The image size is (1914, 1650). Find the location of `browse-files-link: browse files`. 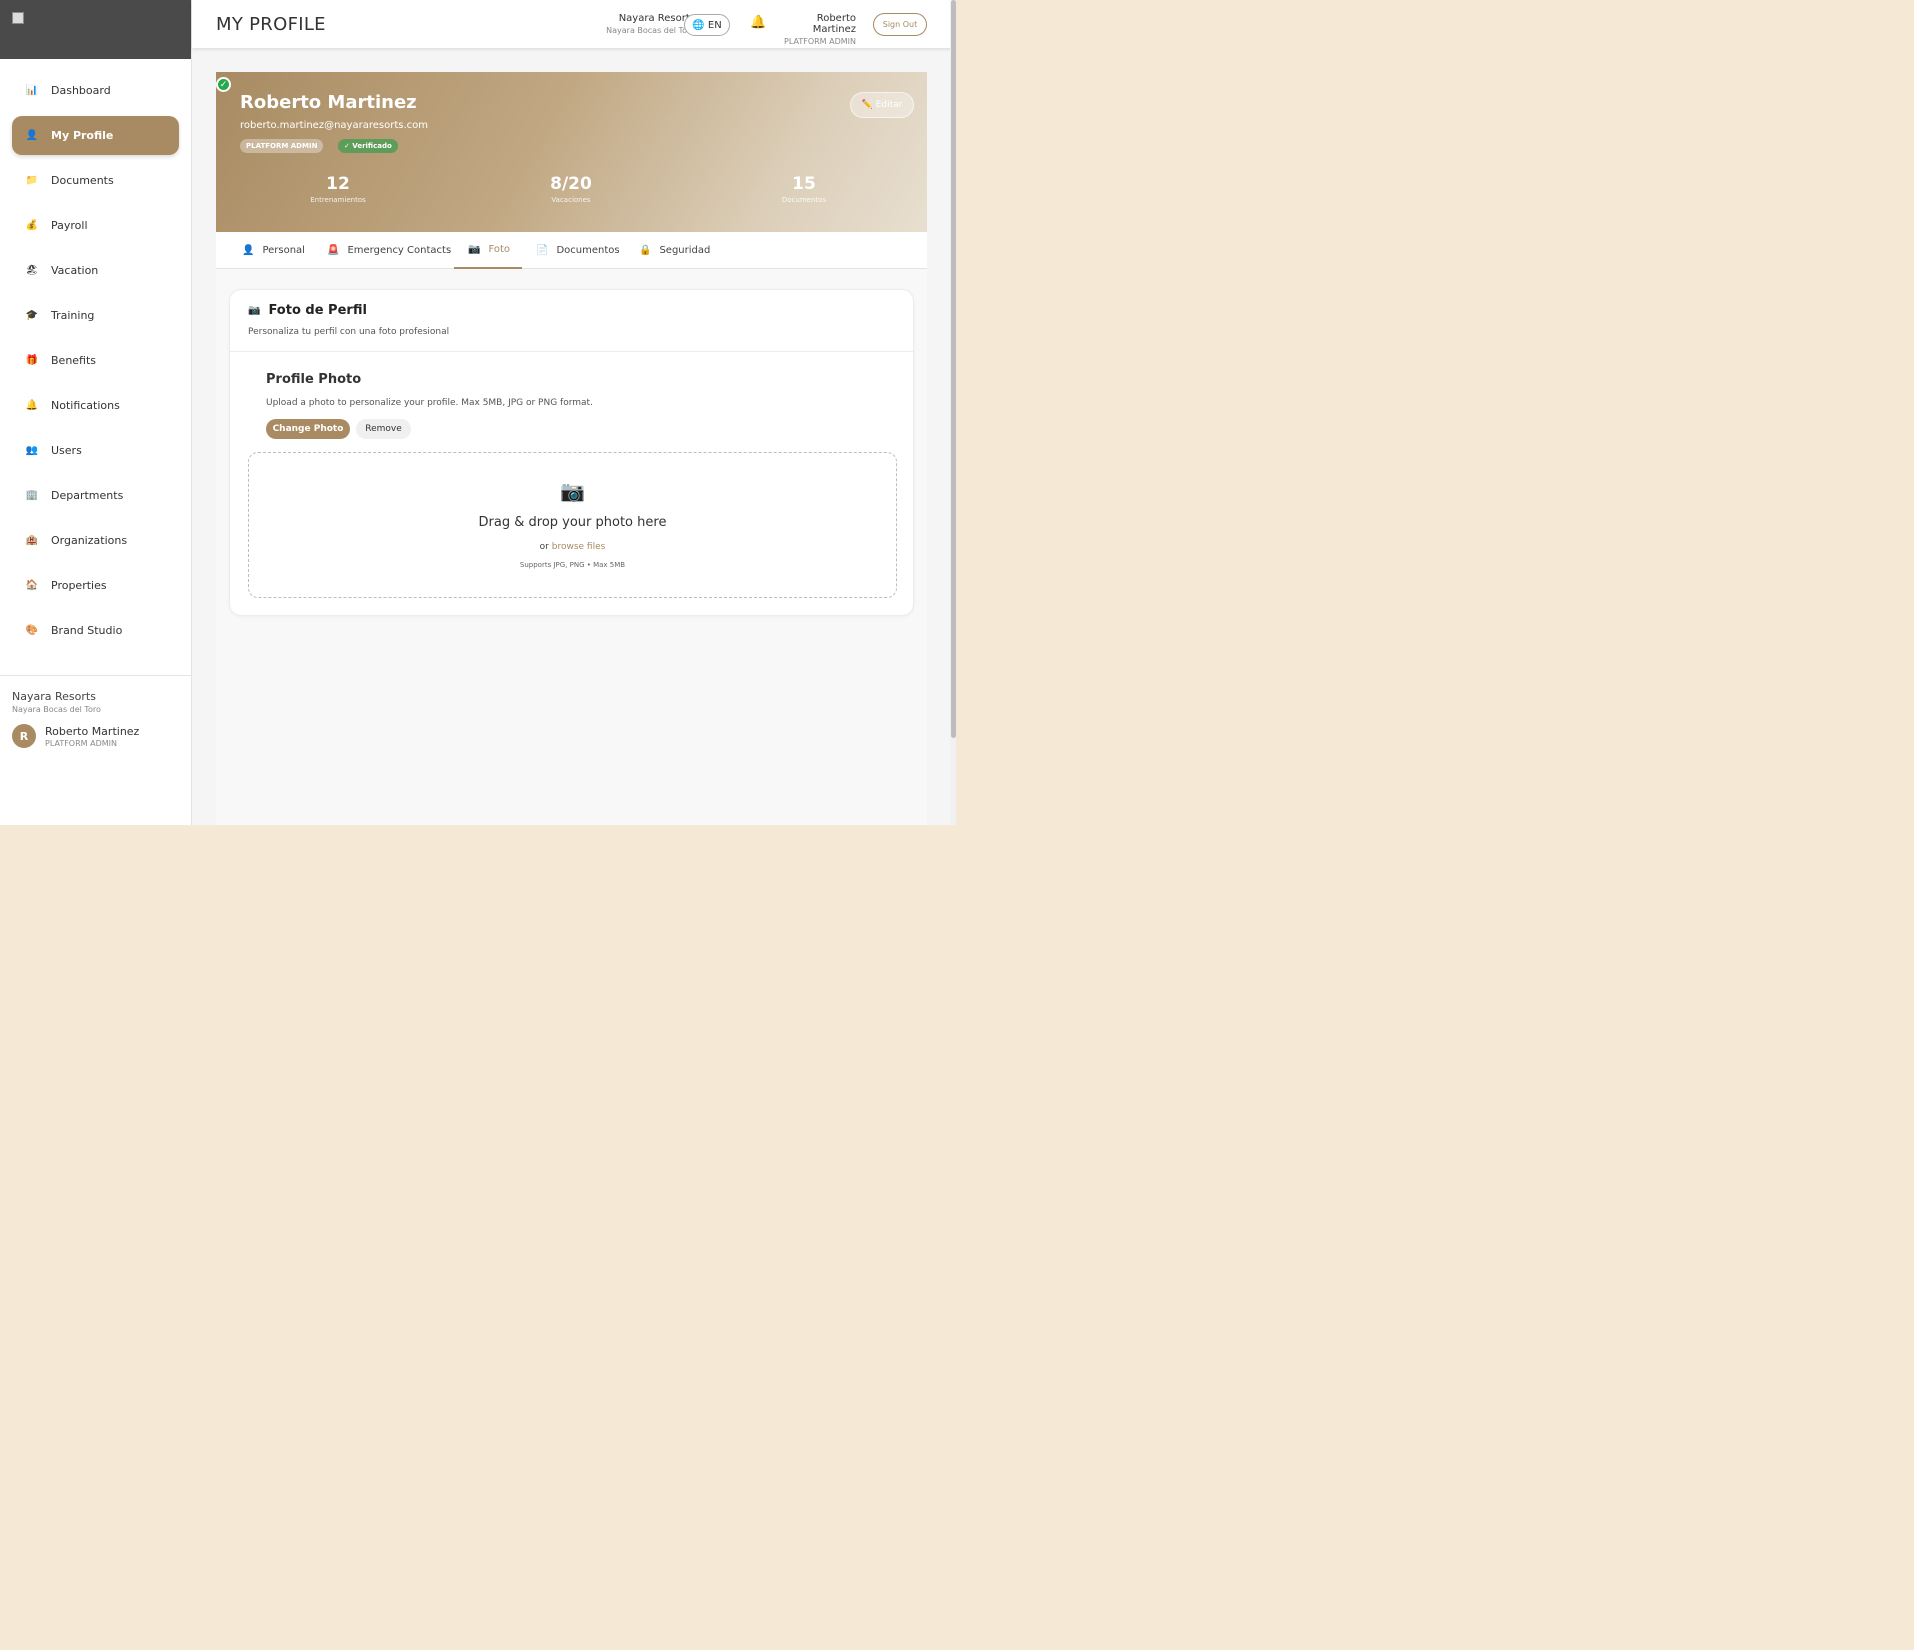

browse-files-link: browse files is located at coordinates (579, 547).